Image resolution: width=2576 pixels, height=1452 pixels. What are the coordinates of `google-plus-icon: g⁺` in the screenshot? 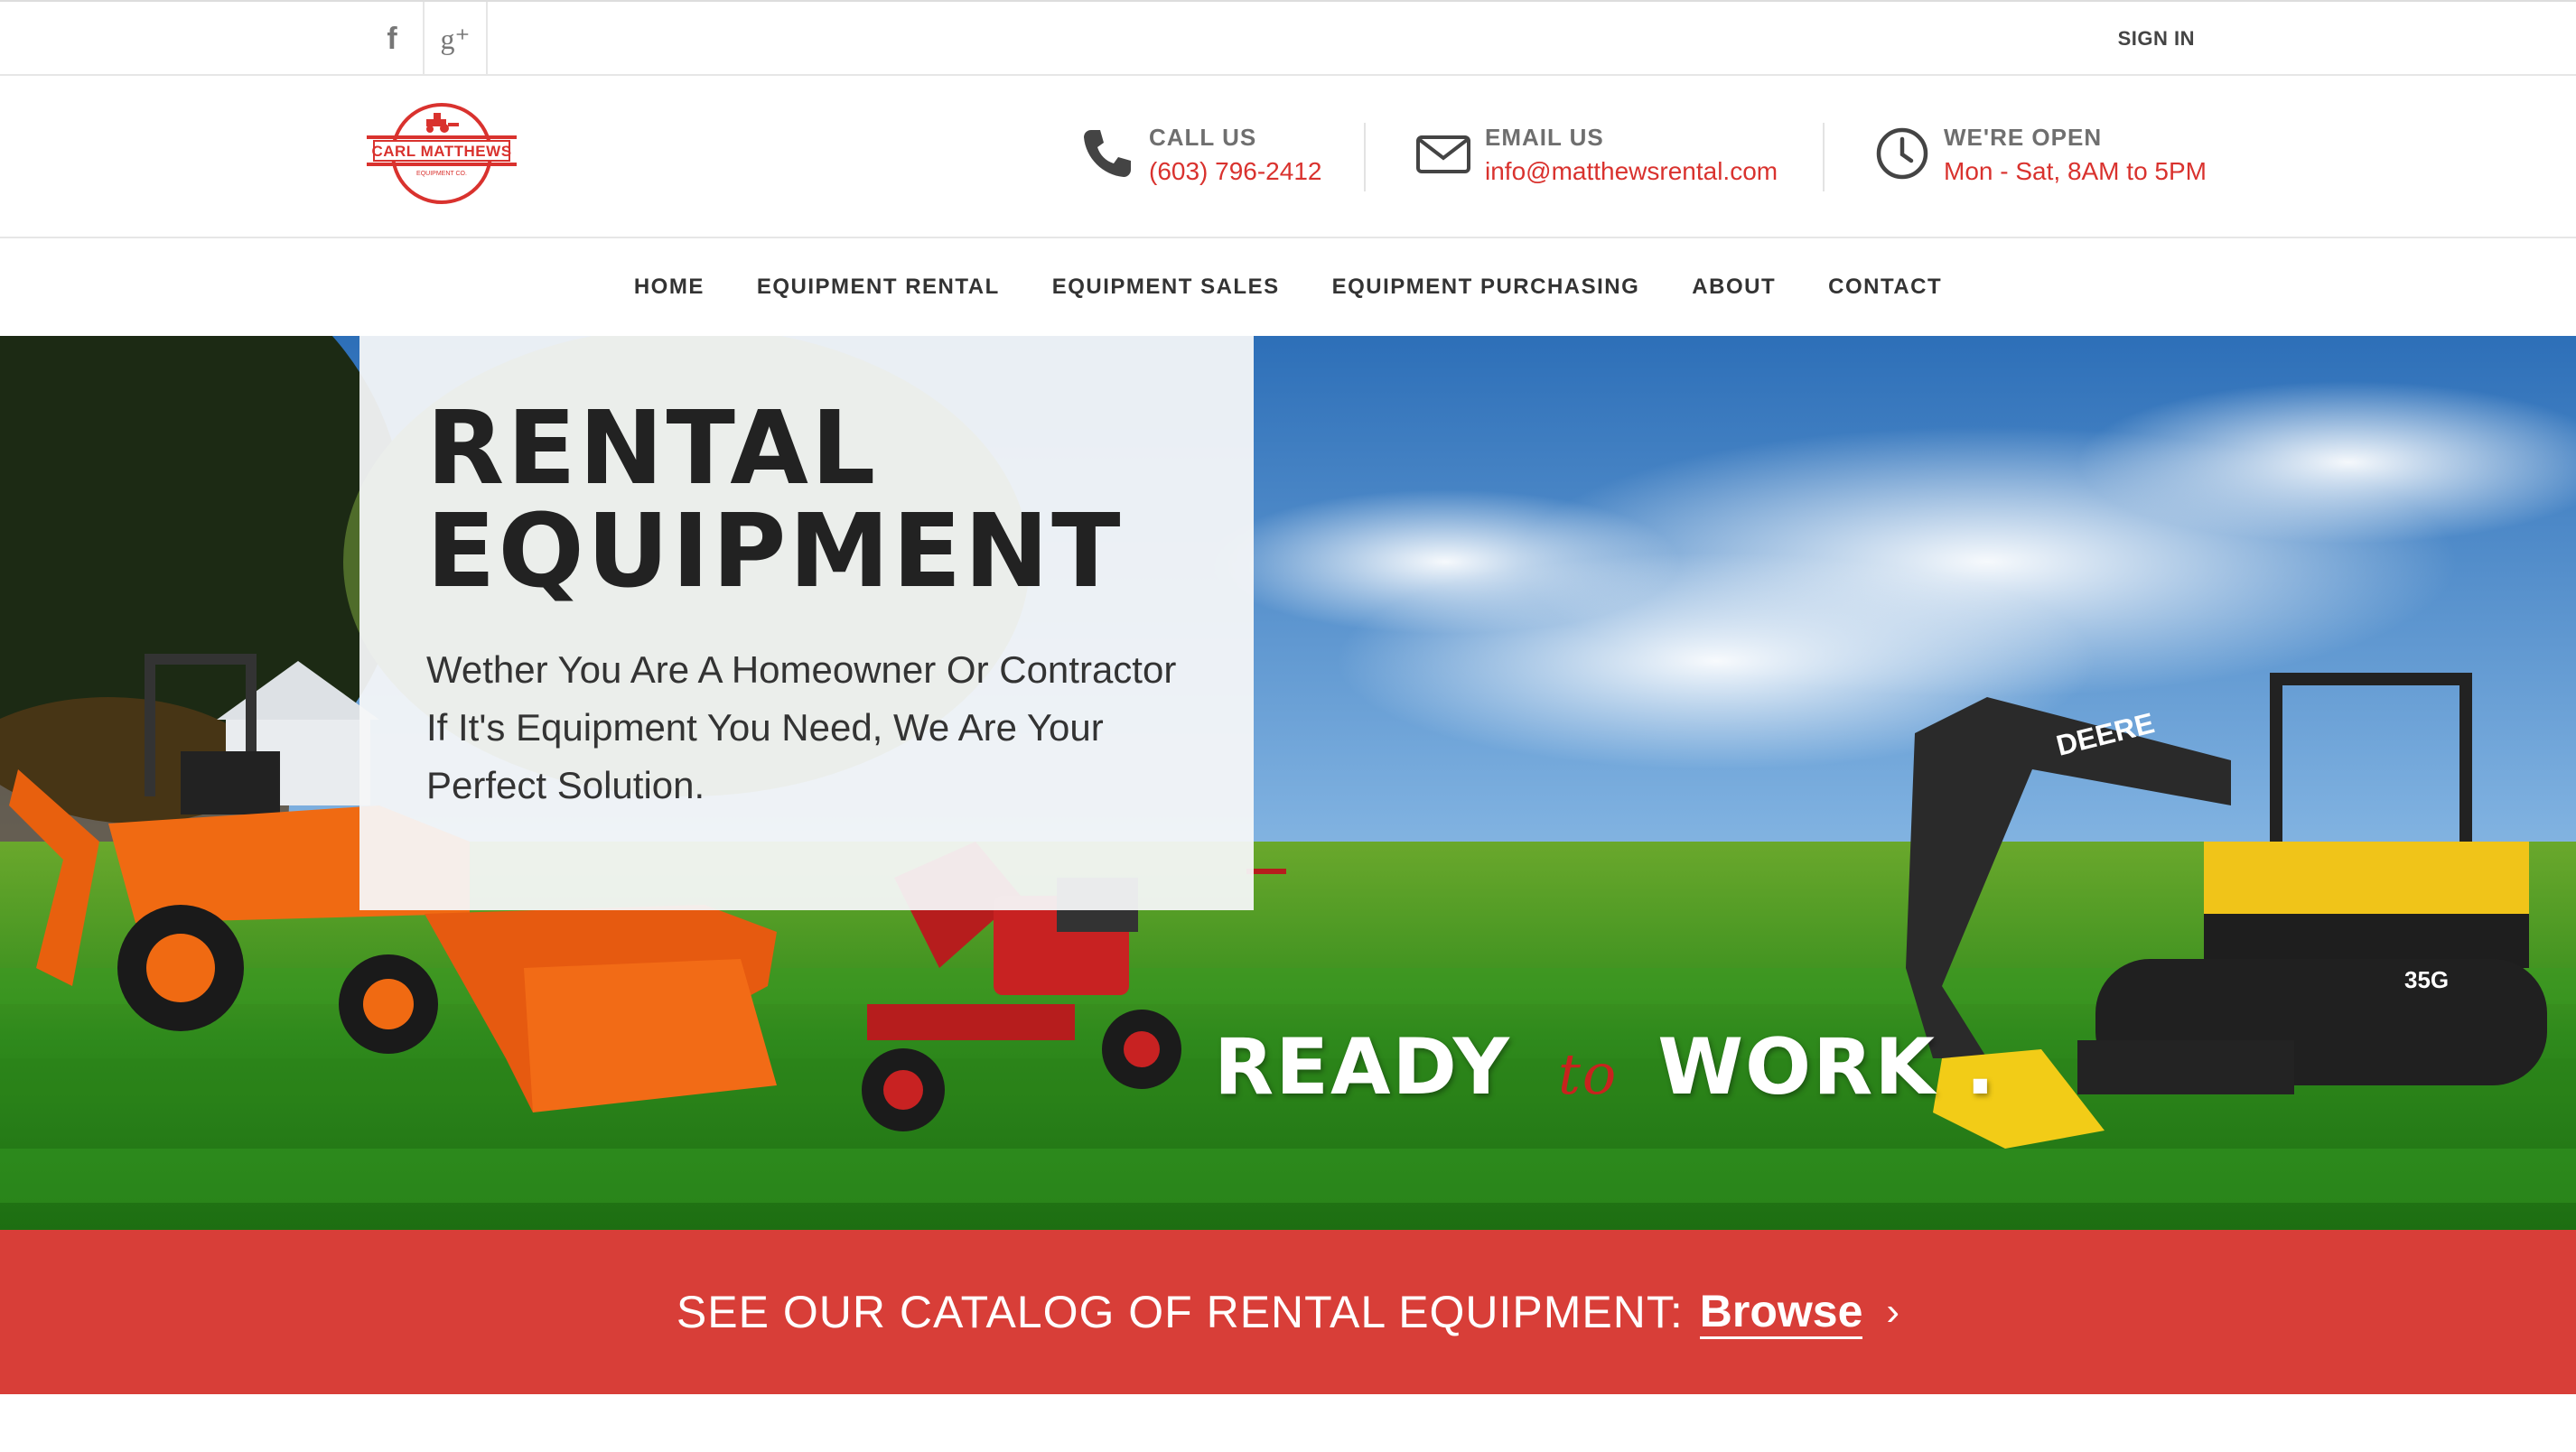 It's located at (457, 39).